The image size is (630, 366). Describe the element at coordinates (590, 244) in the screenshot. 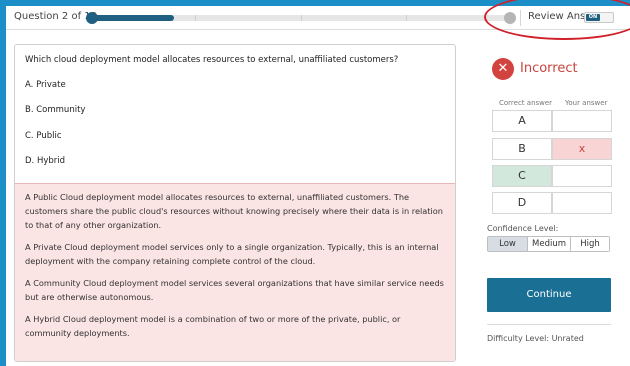

I see `confidence-high: High` at that location.